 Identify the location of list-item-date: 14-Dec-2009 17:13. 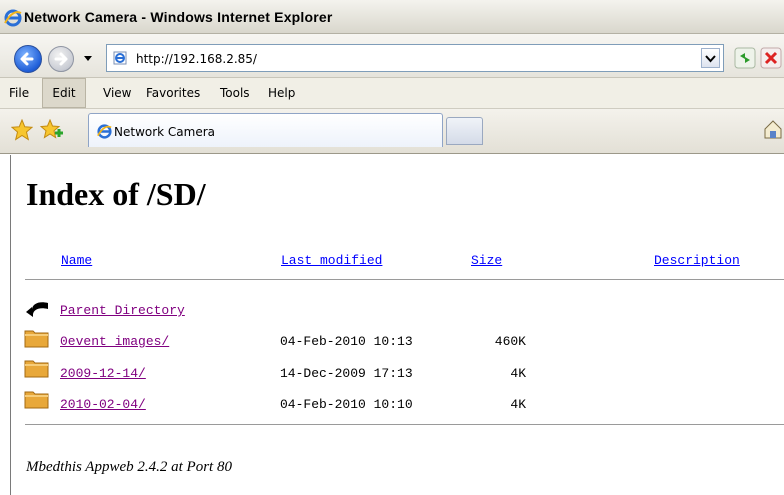
(346, 373).